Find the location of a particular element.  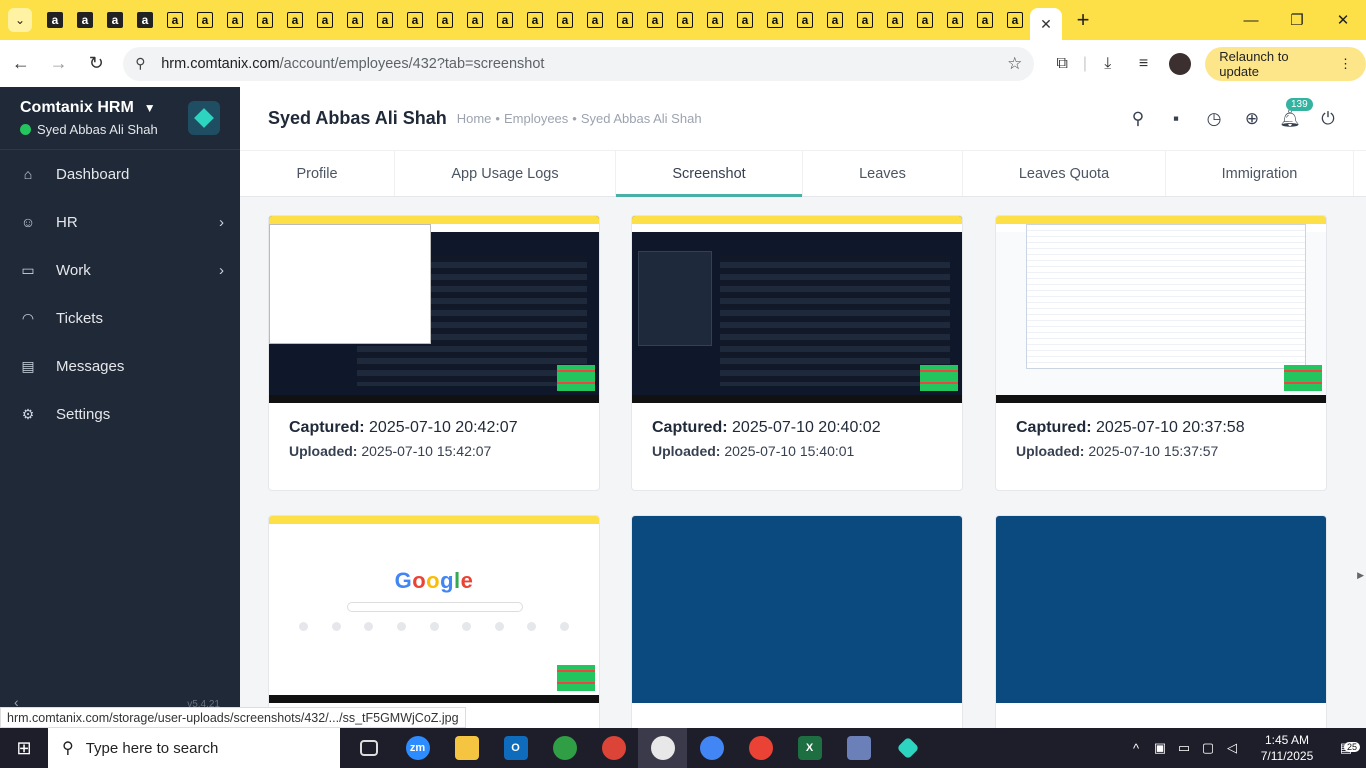

forward-arrow-icon: → is located at coordinates (59, 64).